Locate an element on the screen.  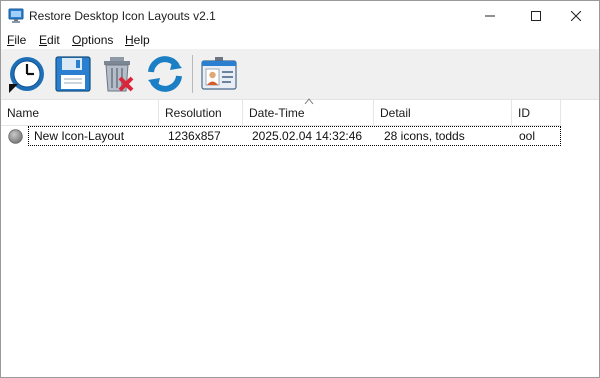
menu-file: File is located at coordinates (16, 40).